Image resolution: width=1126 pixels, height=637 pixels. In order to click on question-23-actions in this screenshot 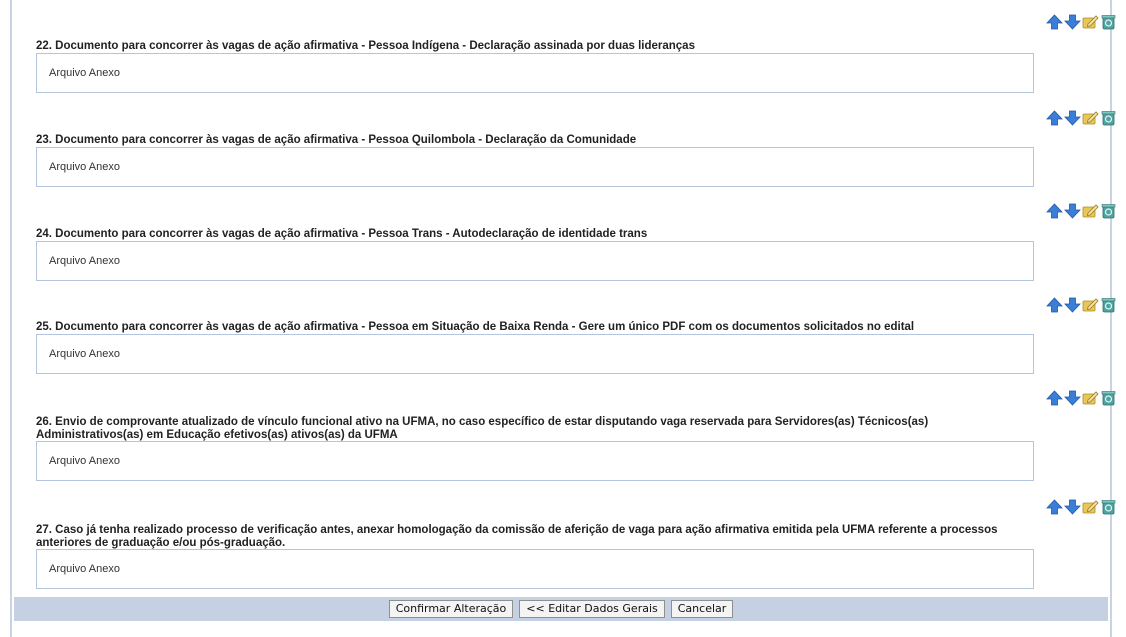, I will do `click(1081, 118)`.